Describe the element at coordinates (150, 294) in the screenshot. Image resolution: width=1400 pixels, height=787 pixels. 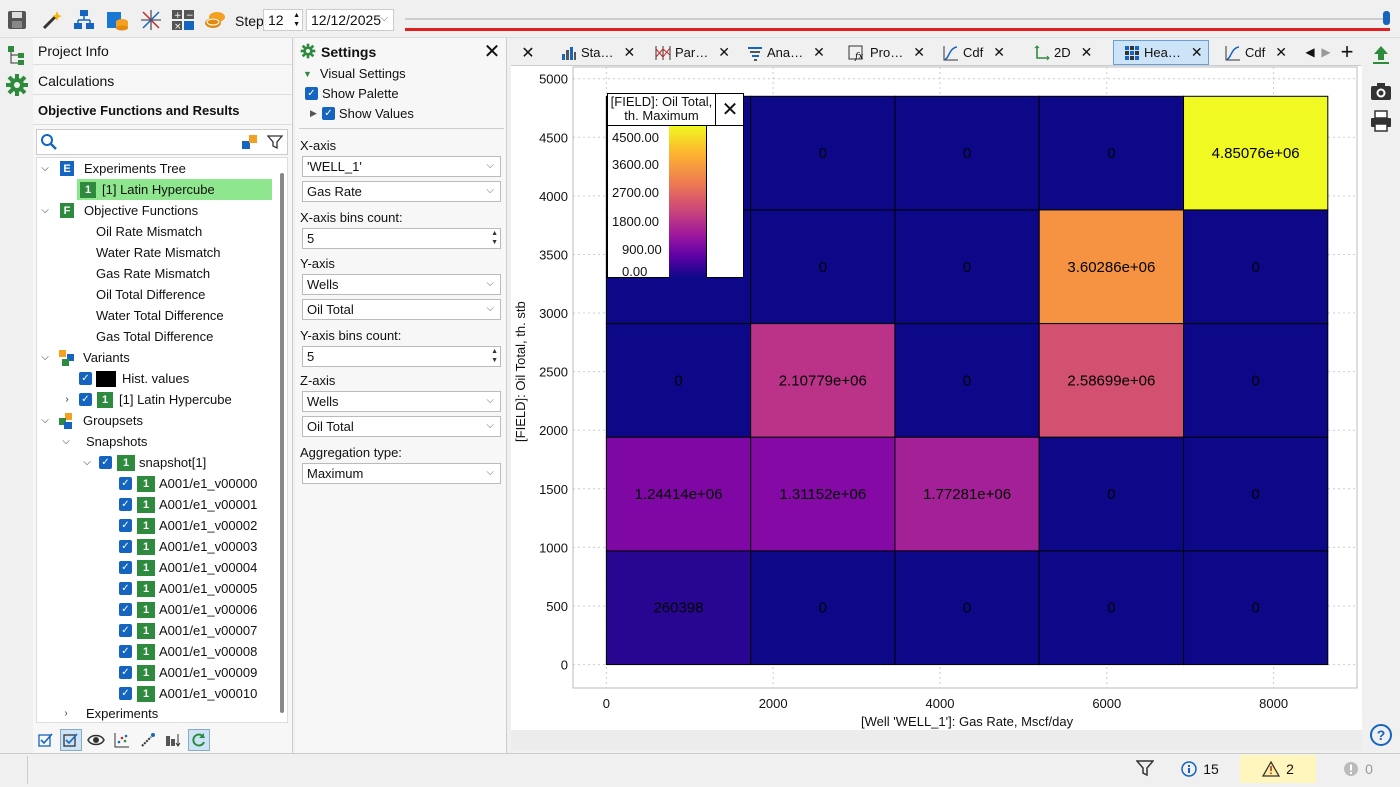
I see `tree-objective-item: Oil Total Difference` at that location.